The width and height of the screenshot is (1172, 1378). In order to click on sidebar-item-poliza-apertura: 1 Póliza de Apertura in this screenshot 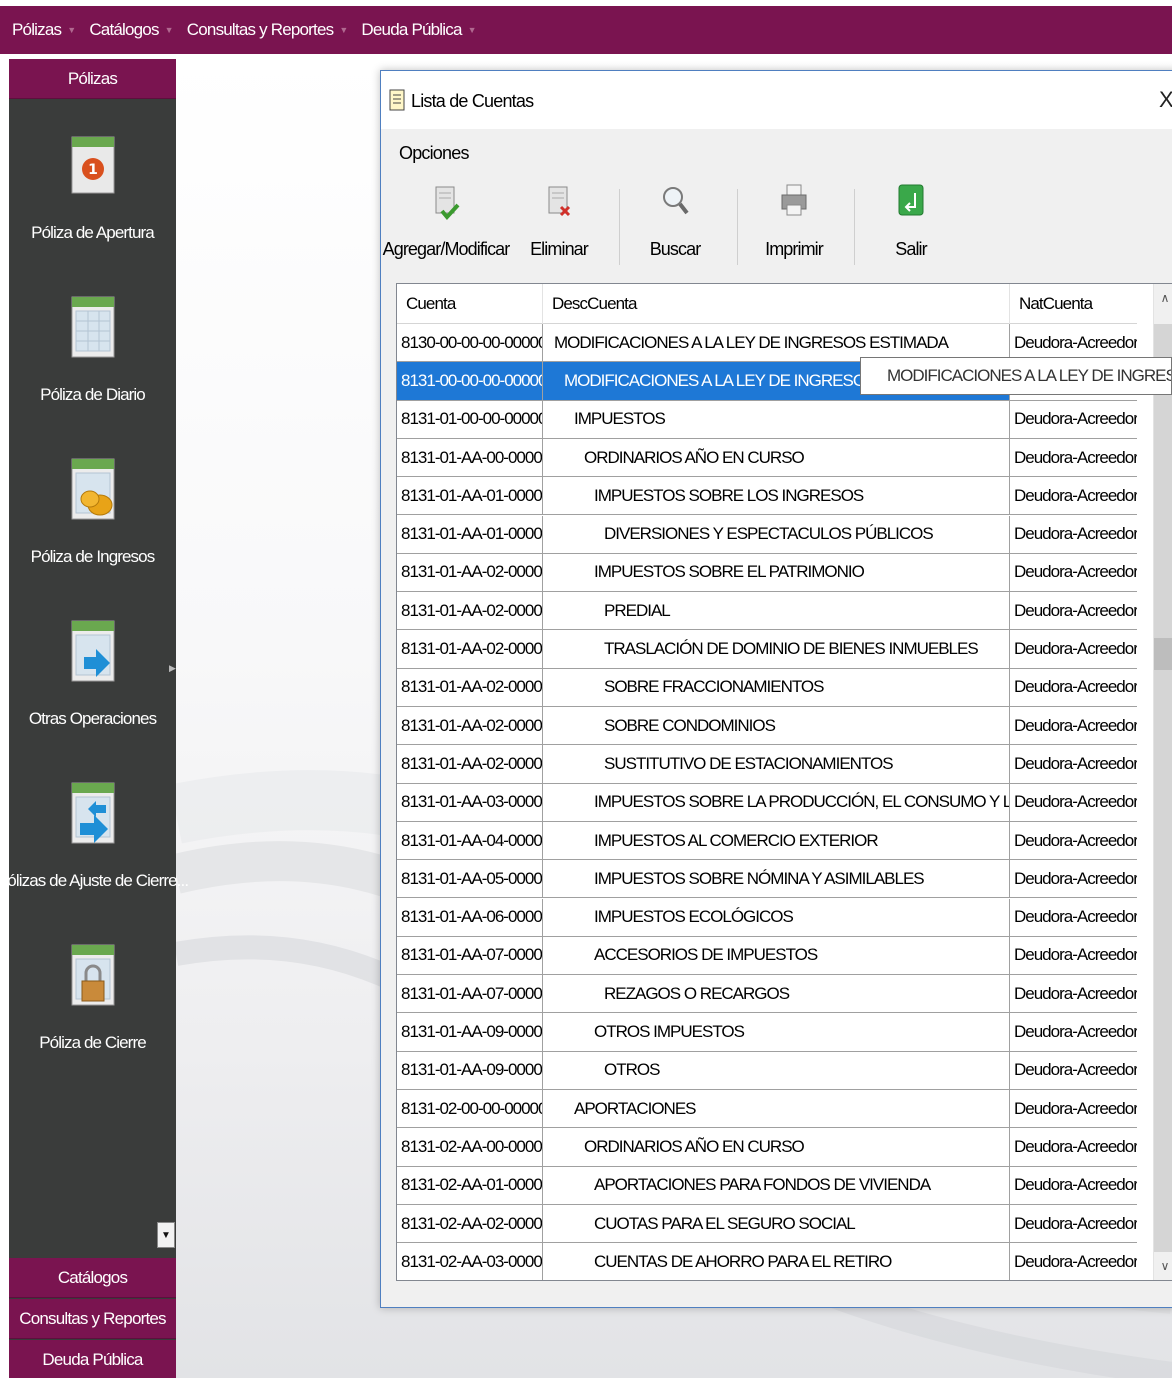, I will do `click(92, 198)`.